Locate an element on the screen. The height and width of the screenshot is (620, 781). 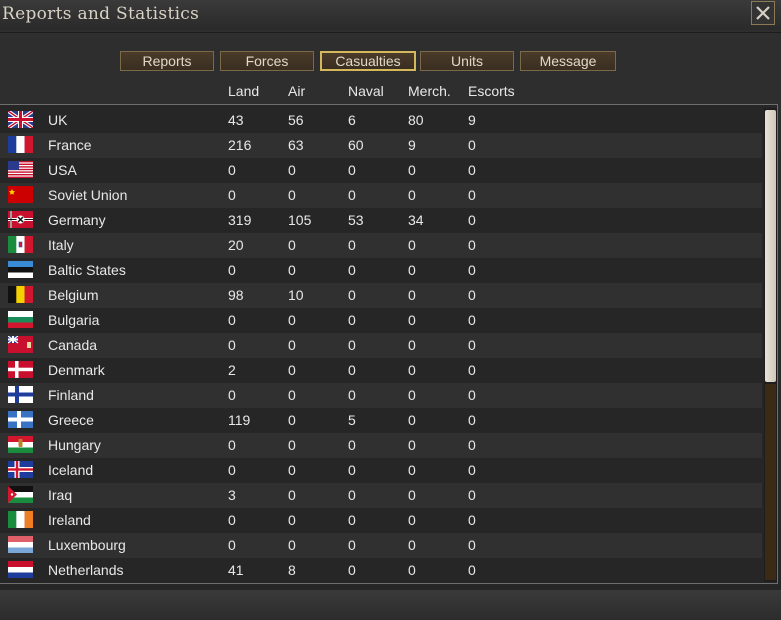
table-row: Iraq 3 0 0 0 0 is located at coordinates (381, 495).